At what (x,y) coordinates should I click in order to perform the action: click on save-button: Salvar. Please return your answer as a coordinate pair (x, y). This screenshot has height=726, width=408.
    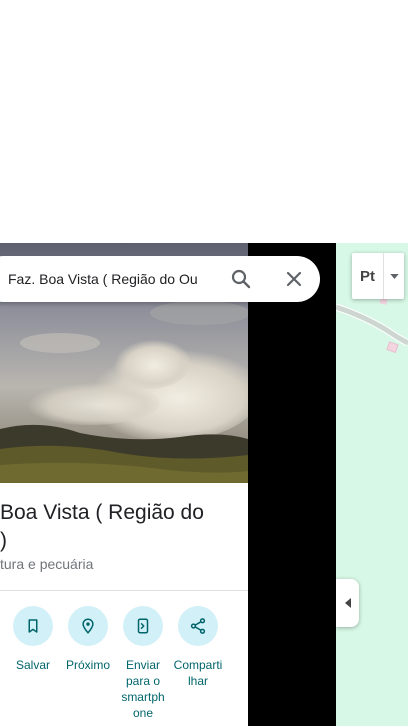
    Looking at the image, I should click on (33, 639).